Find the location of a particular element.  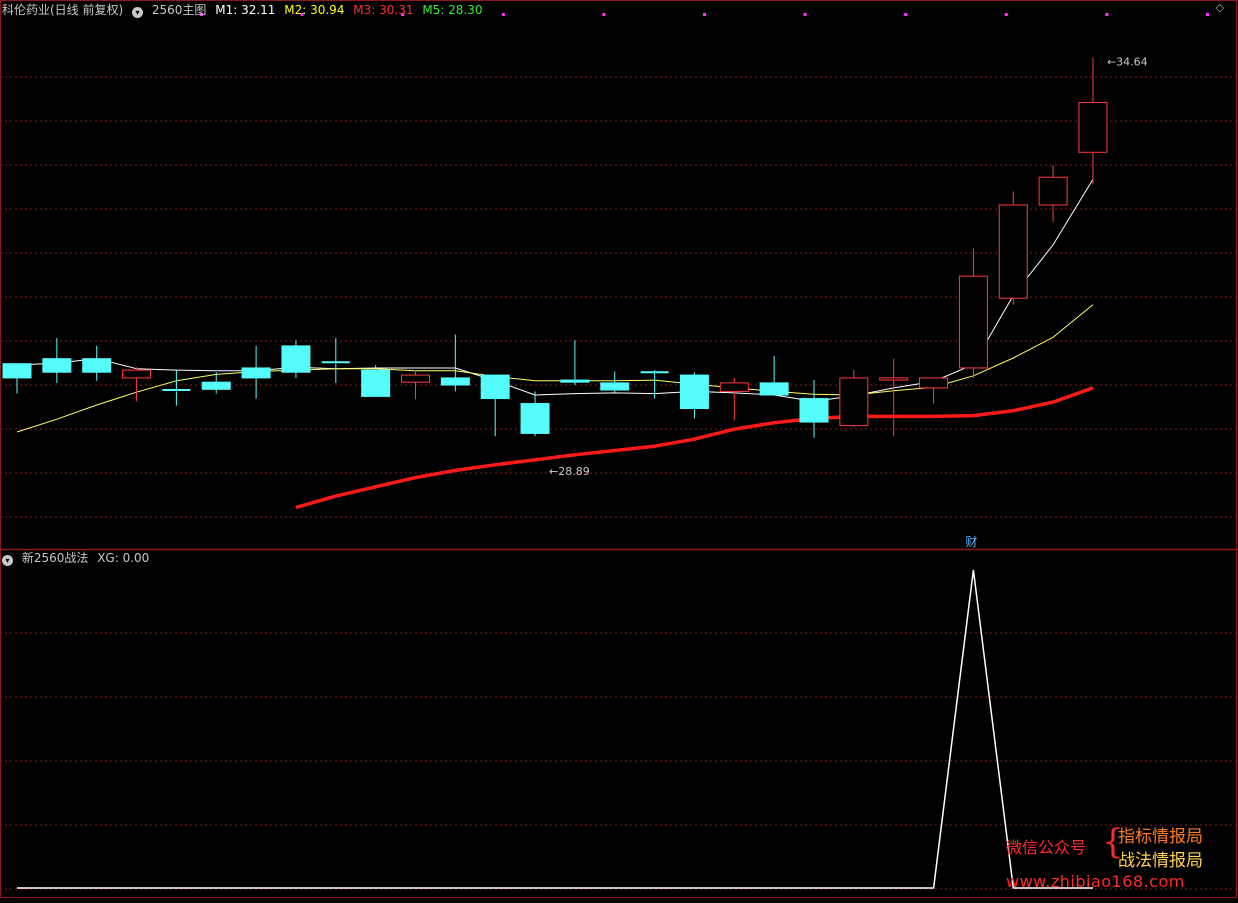

ma-line-m2 is located at coordinates (555, 368).